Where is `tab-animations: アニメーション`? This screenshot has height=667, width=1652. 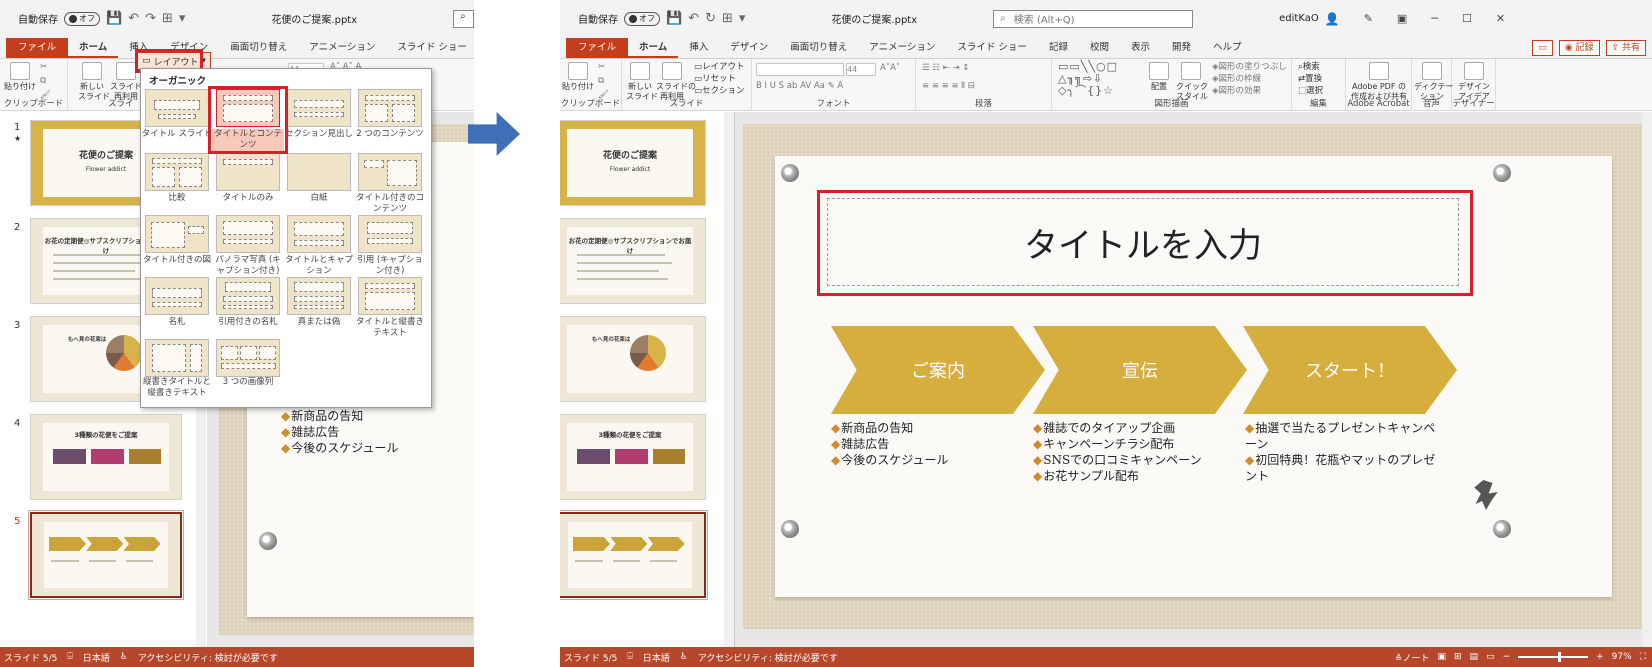
tab-animations: アニメーション is located at coordinates (902, 48).